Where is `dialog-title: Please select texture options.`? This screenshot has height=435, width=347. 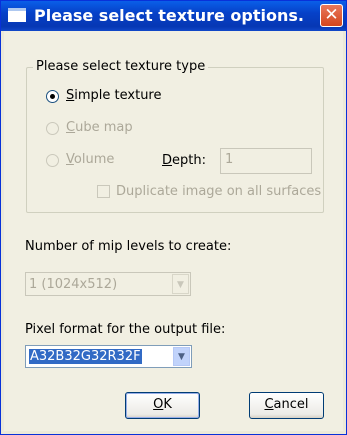 dialog-title: Please select texture options. is located at coordinates (169, 15).